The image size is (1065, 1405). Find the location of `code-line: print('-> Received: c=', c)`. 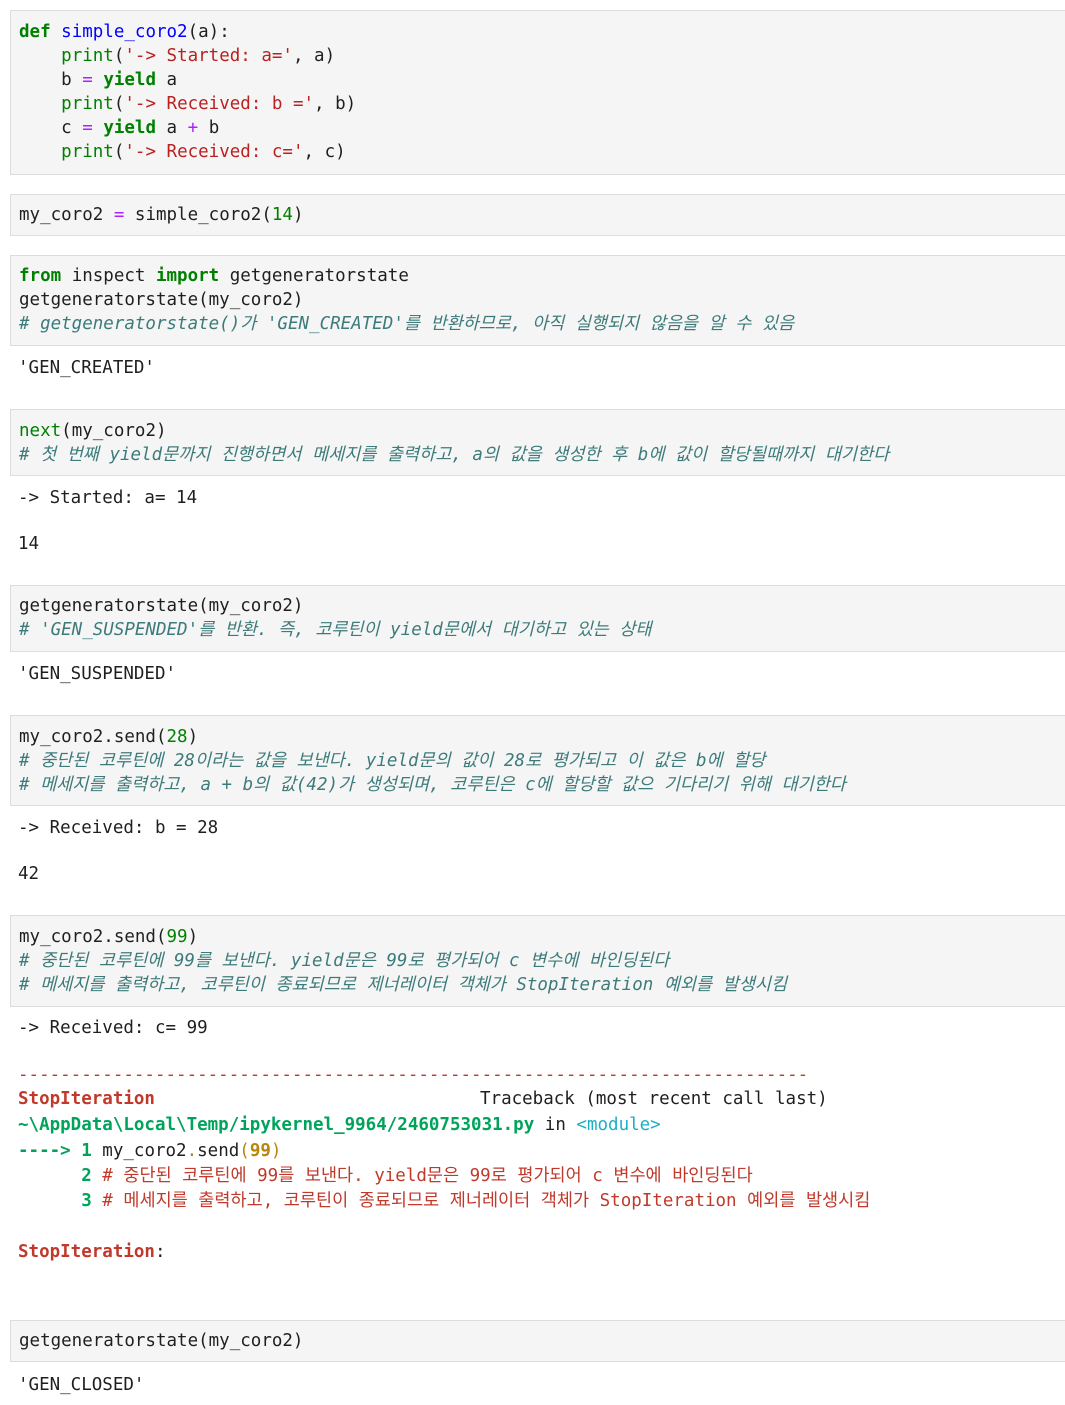

code-line: print('-> Received: c=', c) is located at coordinates (182, 152).